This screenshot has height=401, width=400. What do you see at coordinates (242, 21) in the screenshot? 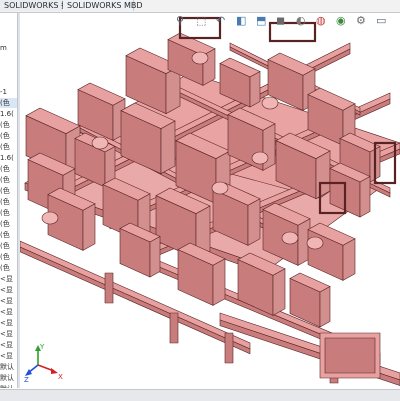
I see `section-view-icon: ◧` at bounding box center [242, 21].